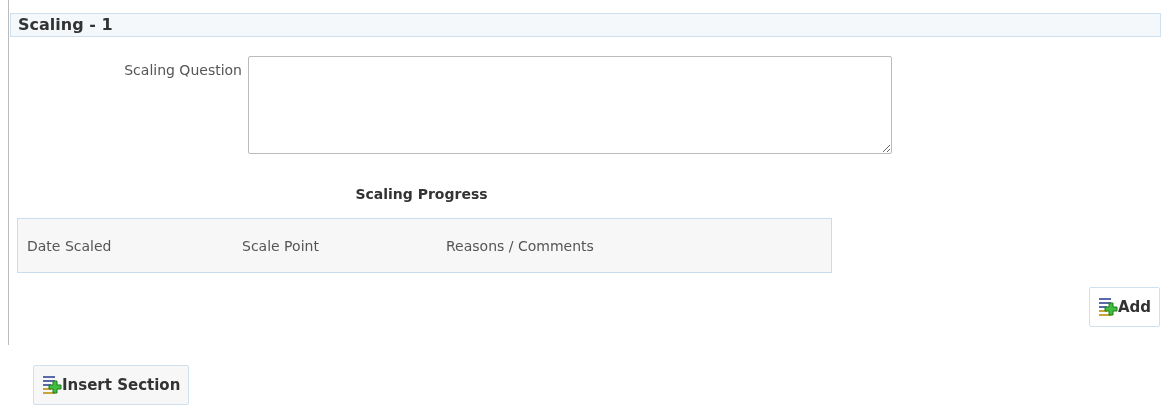 The width and height of the screenshot is (1161, 405). What do you see at coordinates (570, 105) in the screenshot?
I see `question-field` at bounding box center [570, 105].